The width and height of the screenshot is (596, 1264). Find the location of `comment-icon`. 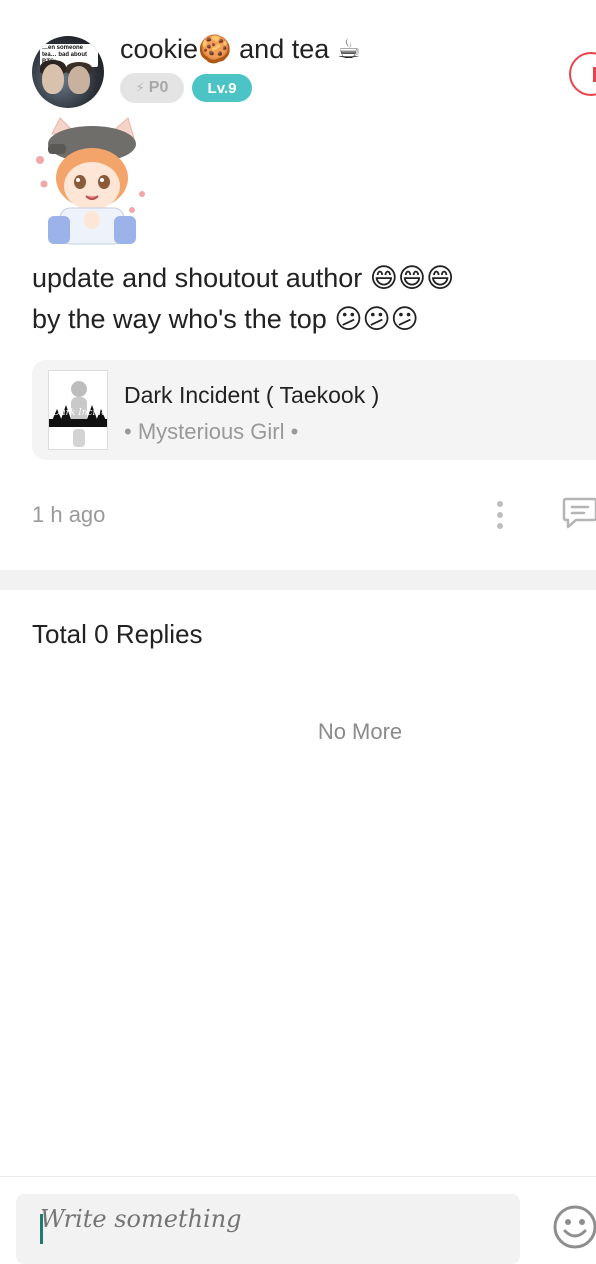

comment-icon is located at coordinates (579, 513).